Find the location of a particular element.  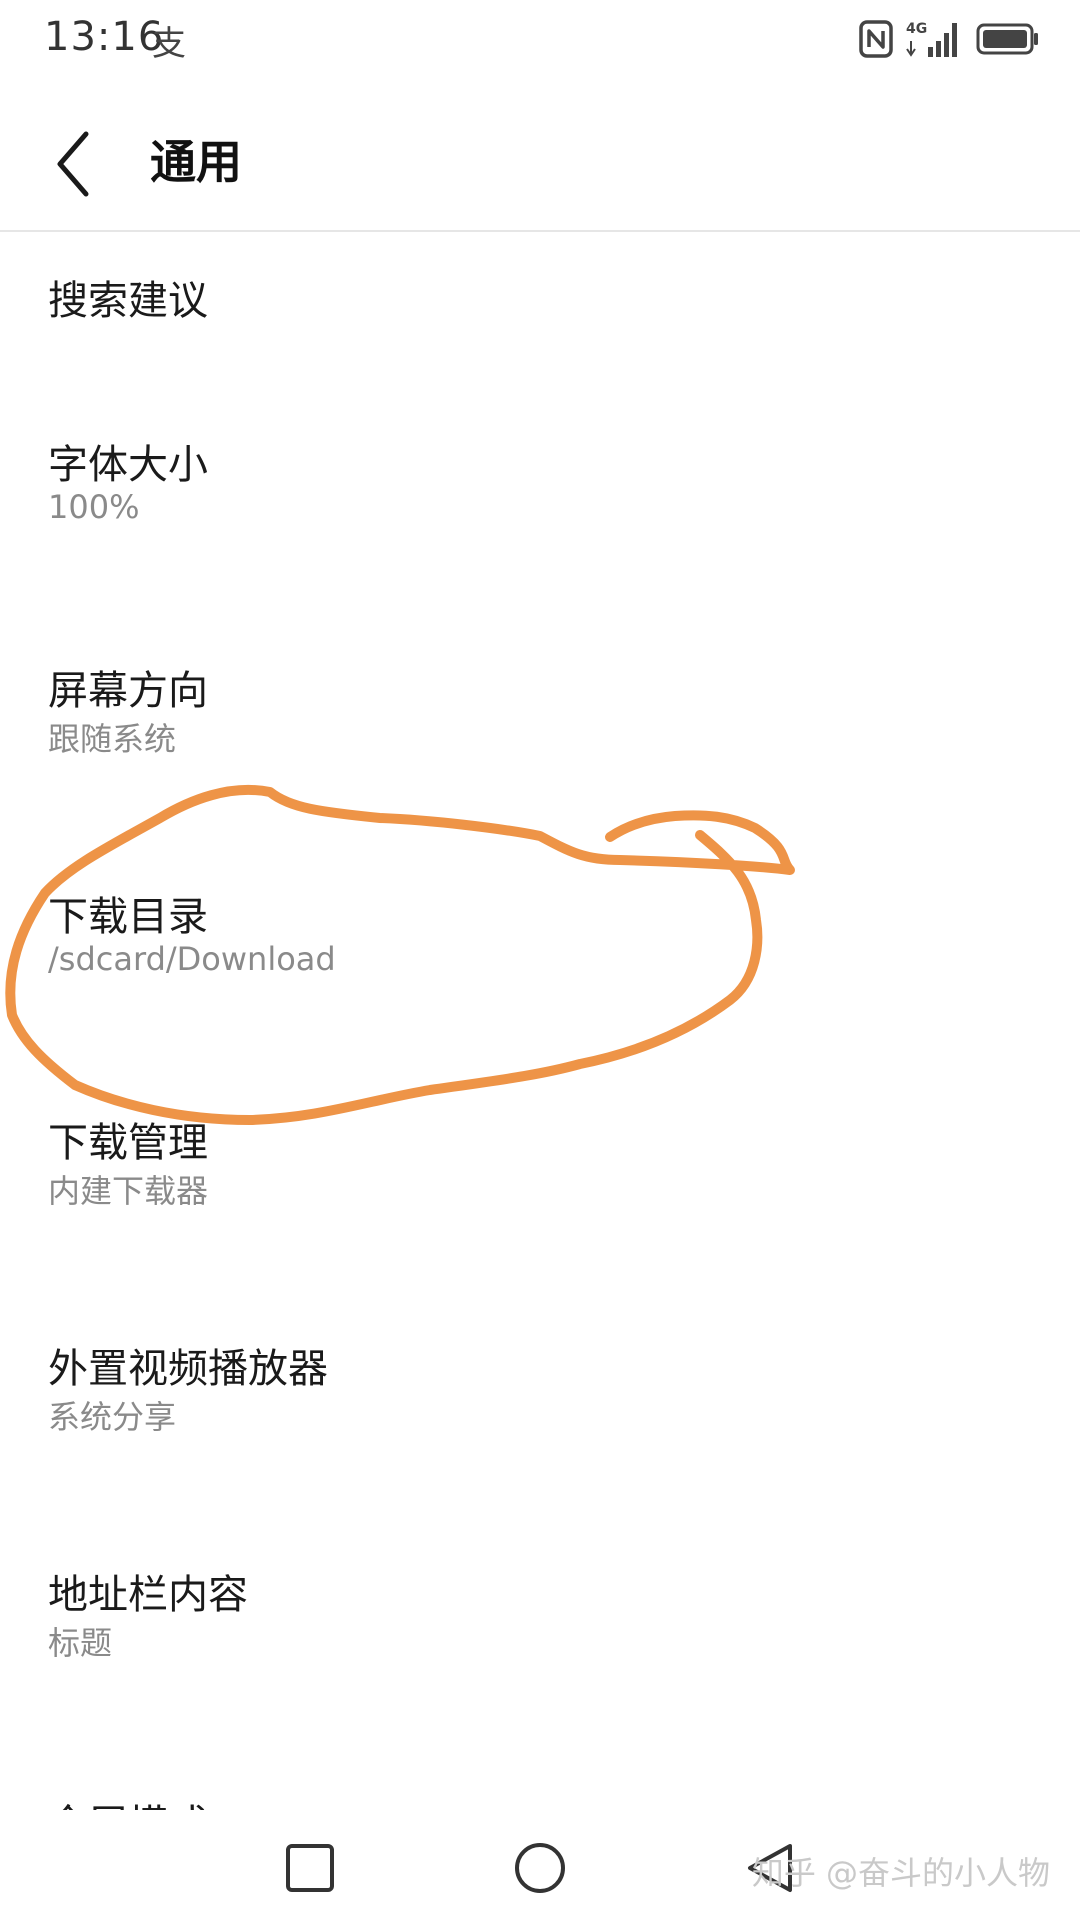

watermark: 知乎 @奋斗的小人物 is located at coordinates (900, 1873).